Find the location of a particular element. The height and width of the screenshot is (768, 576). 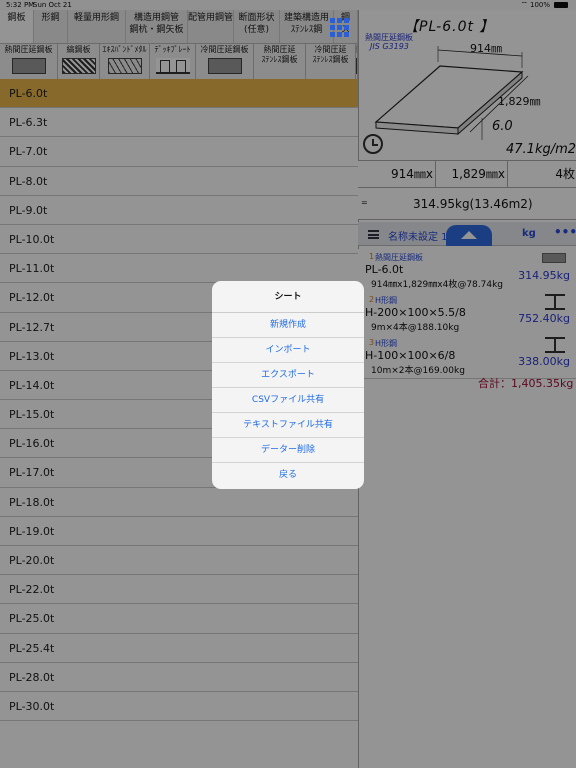

dialog-title: シート is located at coordinates (288, 297).